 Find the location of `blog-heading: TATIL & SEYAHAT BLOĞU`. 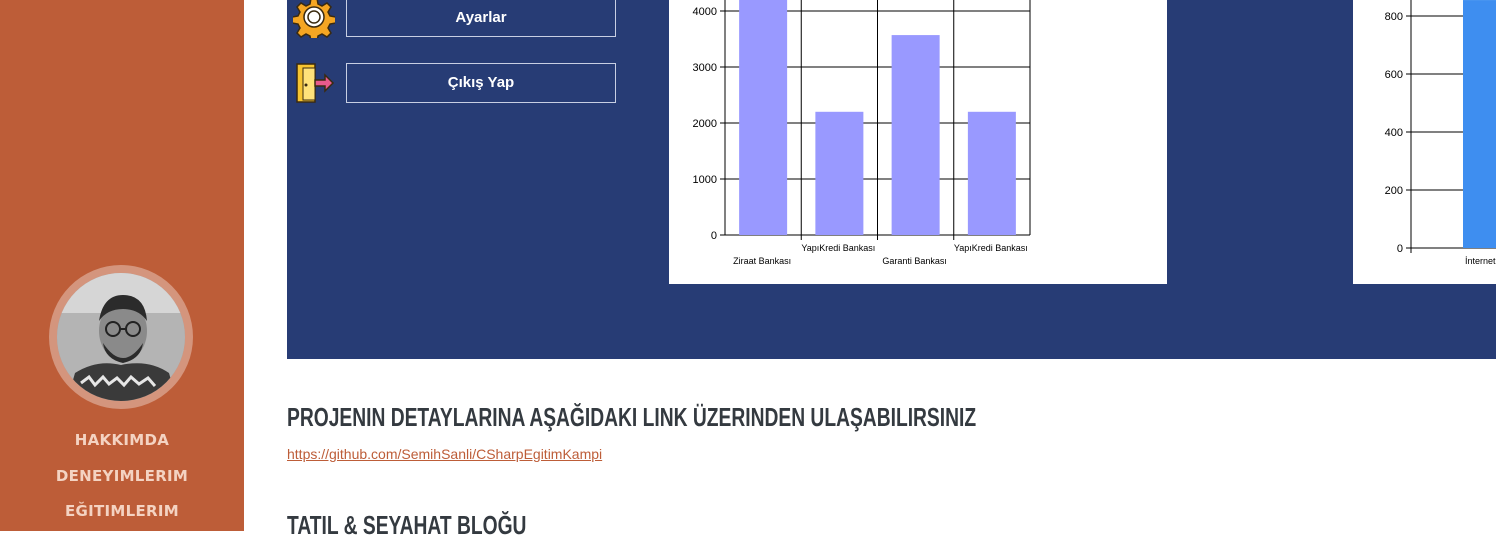

blog-heading: TATIL & SEYAHAT BLOĞU is located at coordinates (407, 525).